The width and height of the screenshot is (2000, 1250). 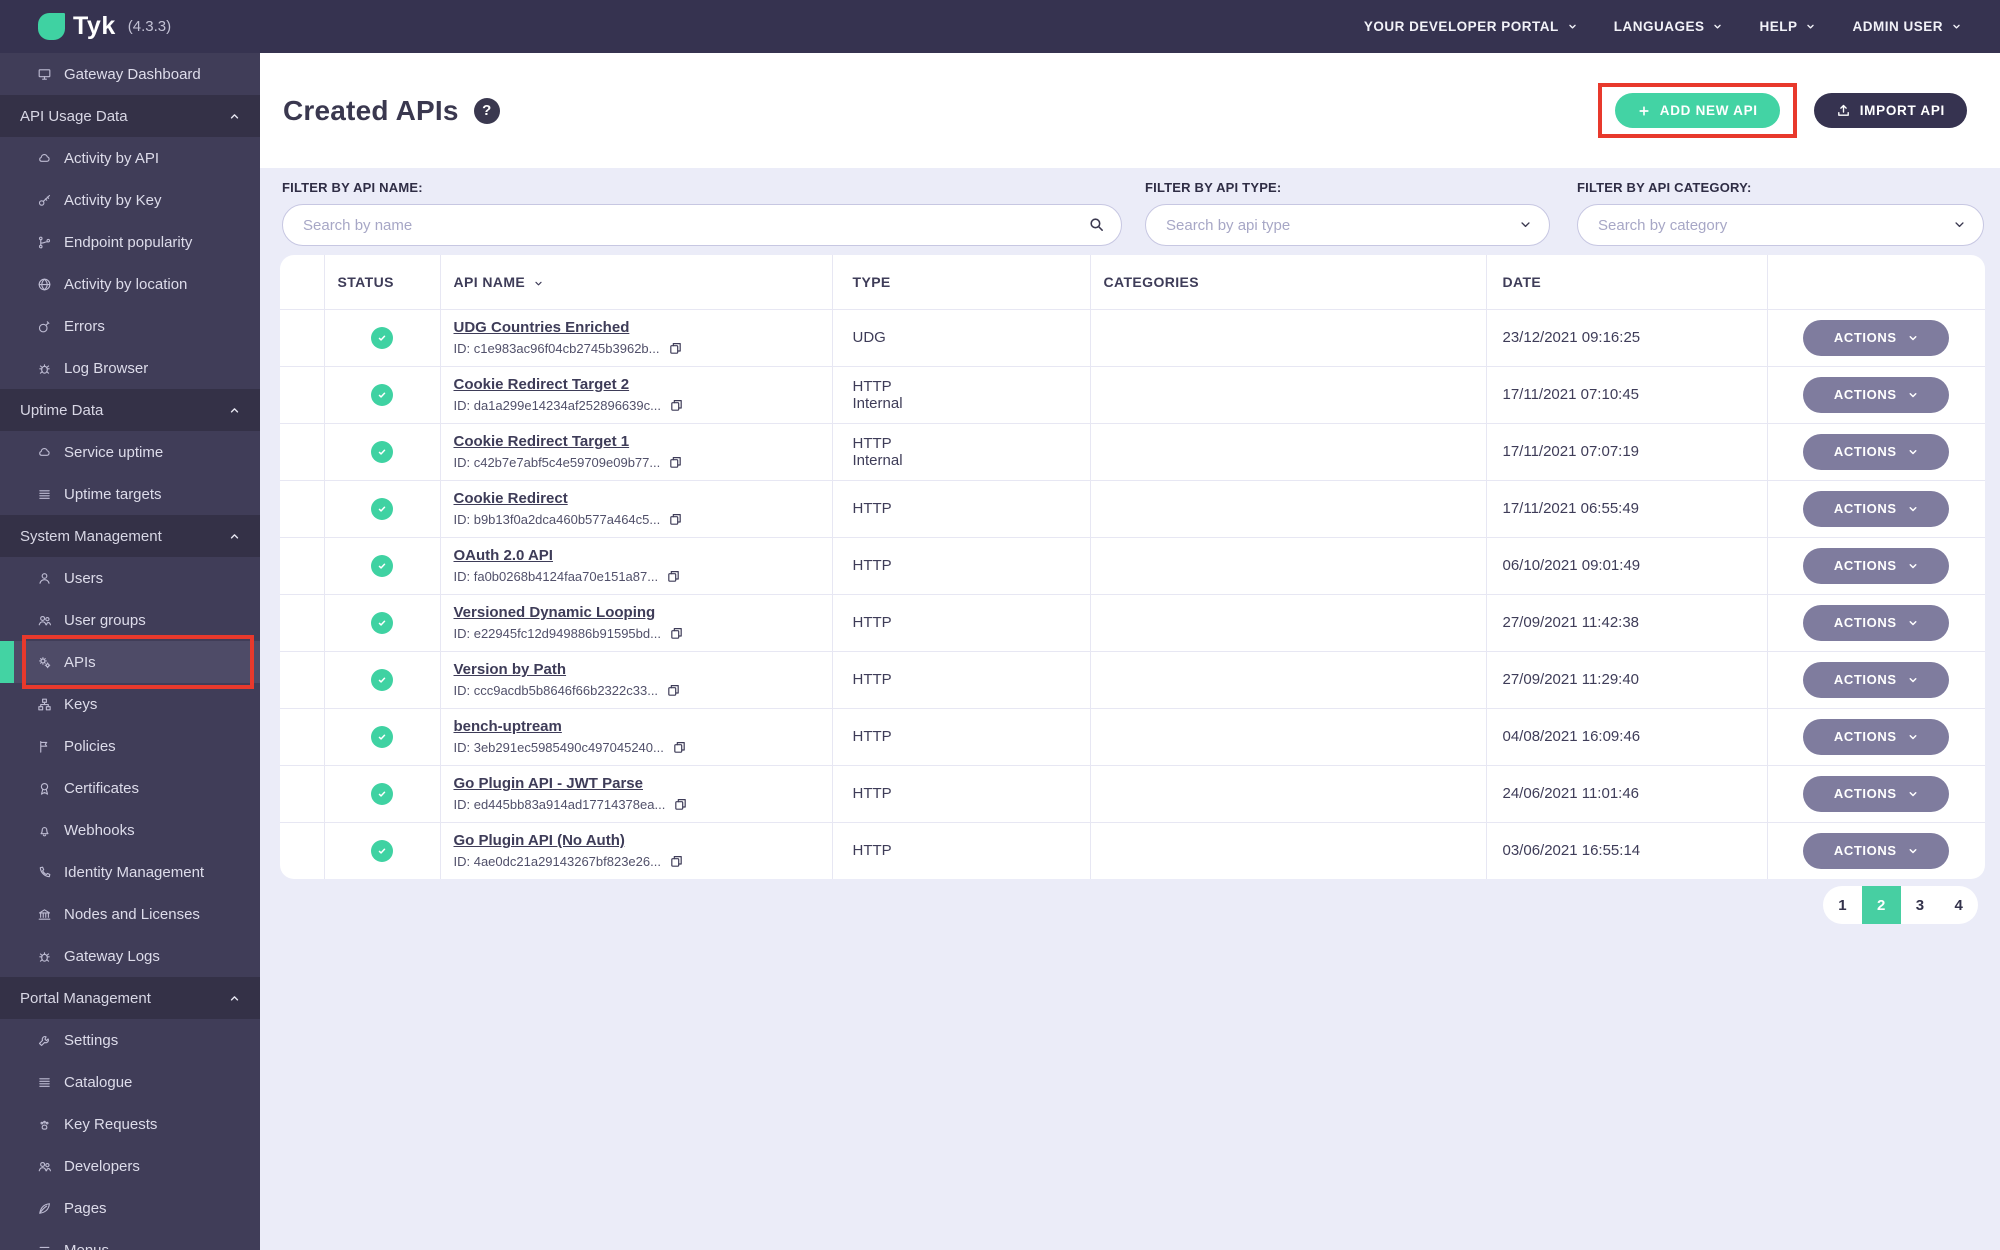 What do you see at coordinates (1787, 26) in the screenshot?
I see `topbar-menu-help: HELP` at bounding box center [1787, 26].